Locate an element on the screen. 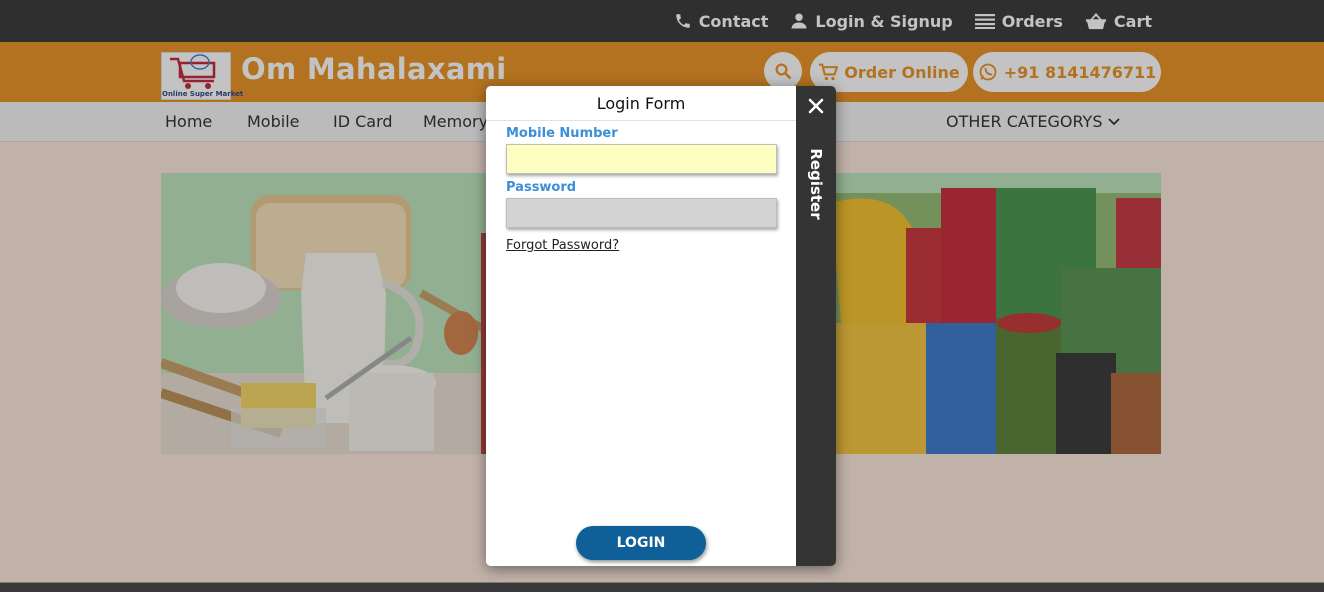 The image size is (1324, 592). register-label: Register is located at coordinates (816, 184).